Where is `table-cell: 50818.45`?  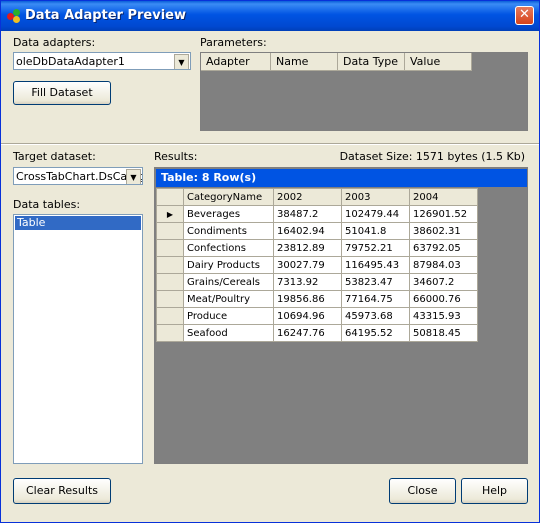
table-cell: 50818.45 is located at coordinates (443, 333).